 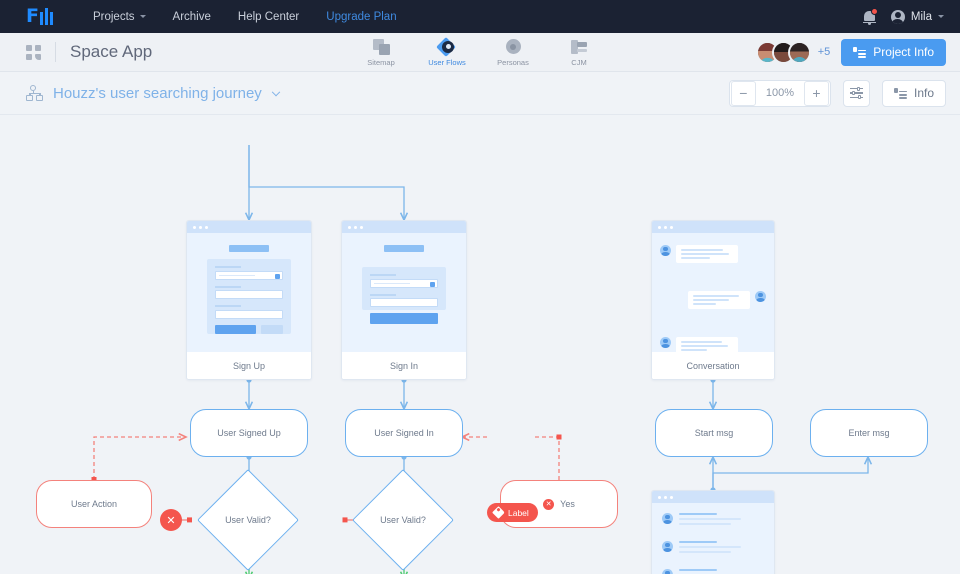 I want to click on nav-item-projects: Projects, so click(x=119, y=17).